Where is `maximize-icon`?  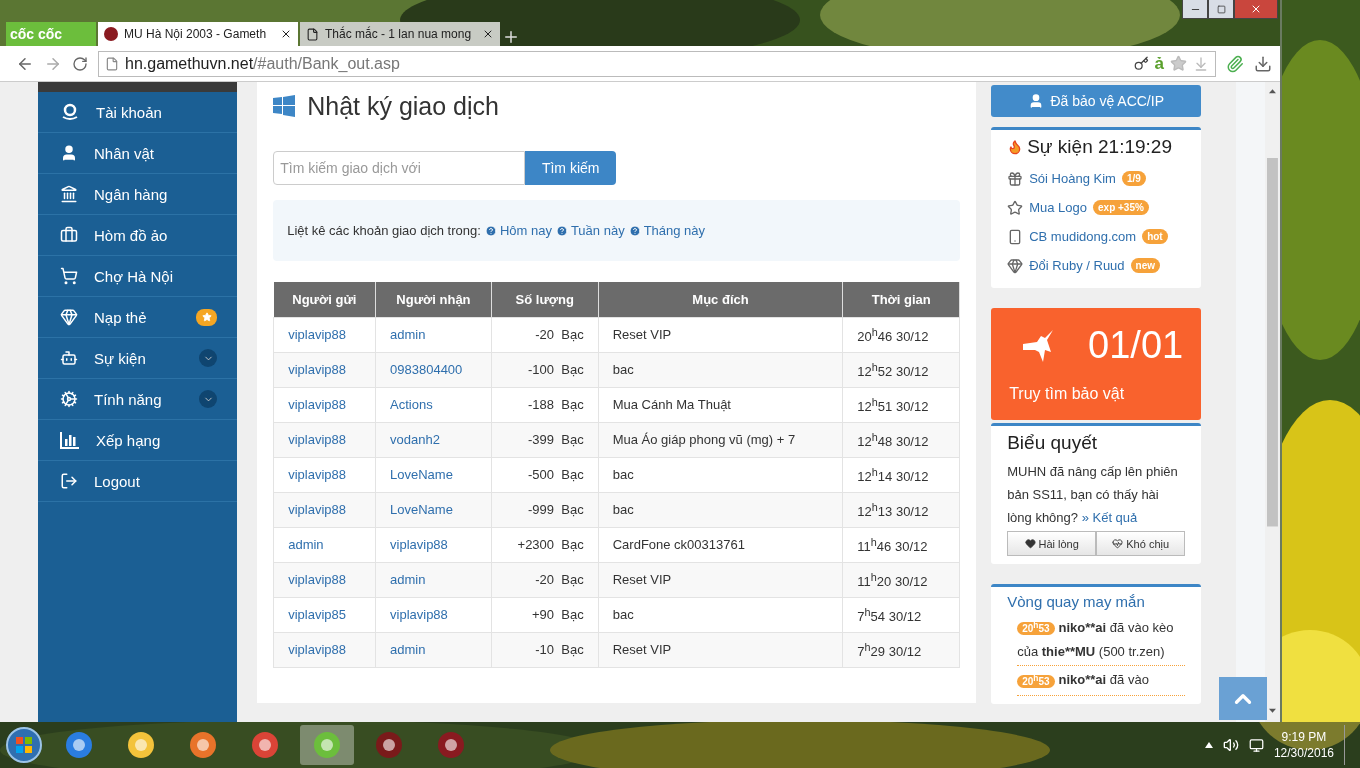
maximize-icon is located at coordinates (1221, 9).